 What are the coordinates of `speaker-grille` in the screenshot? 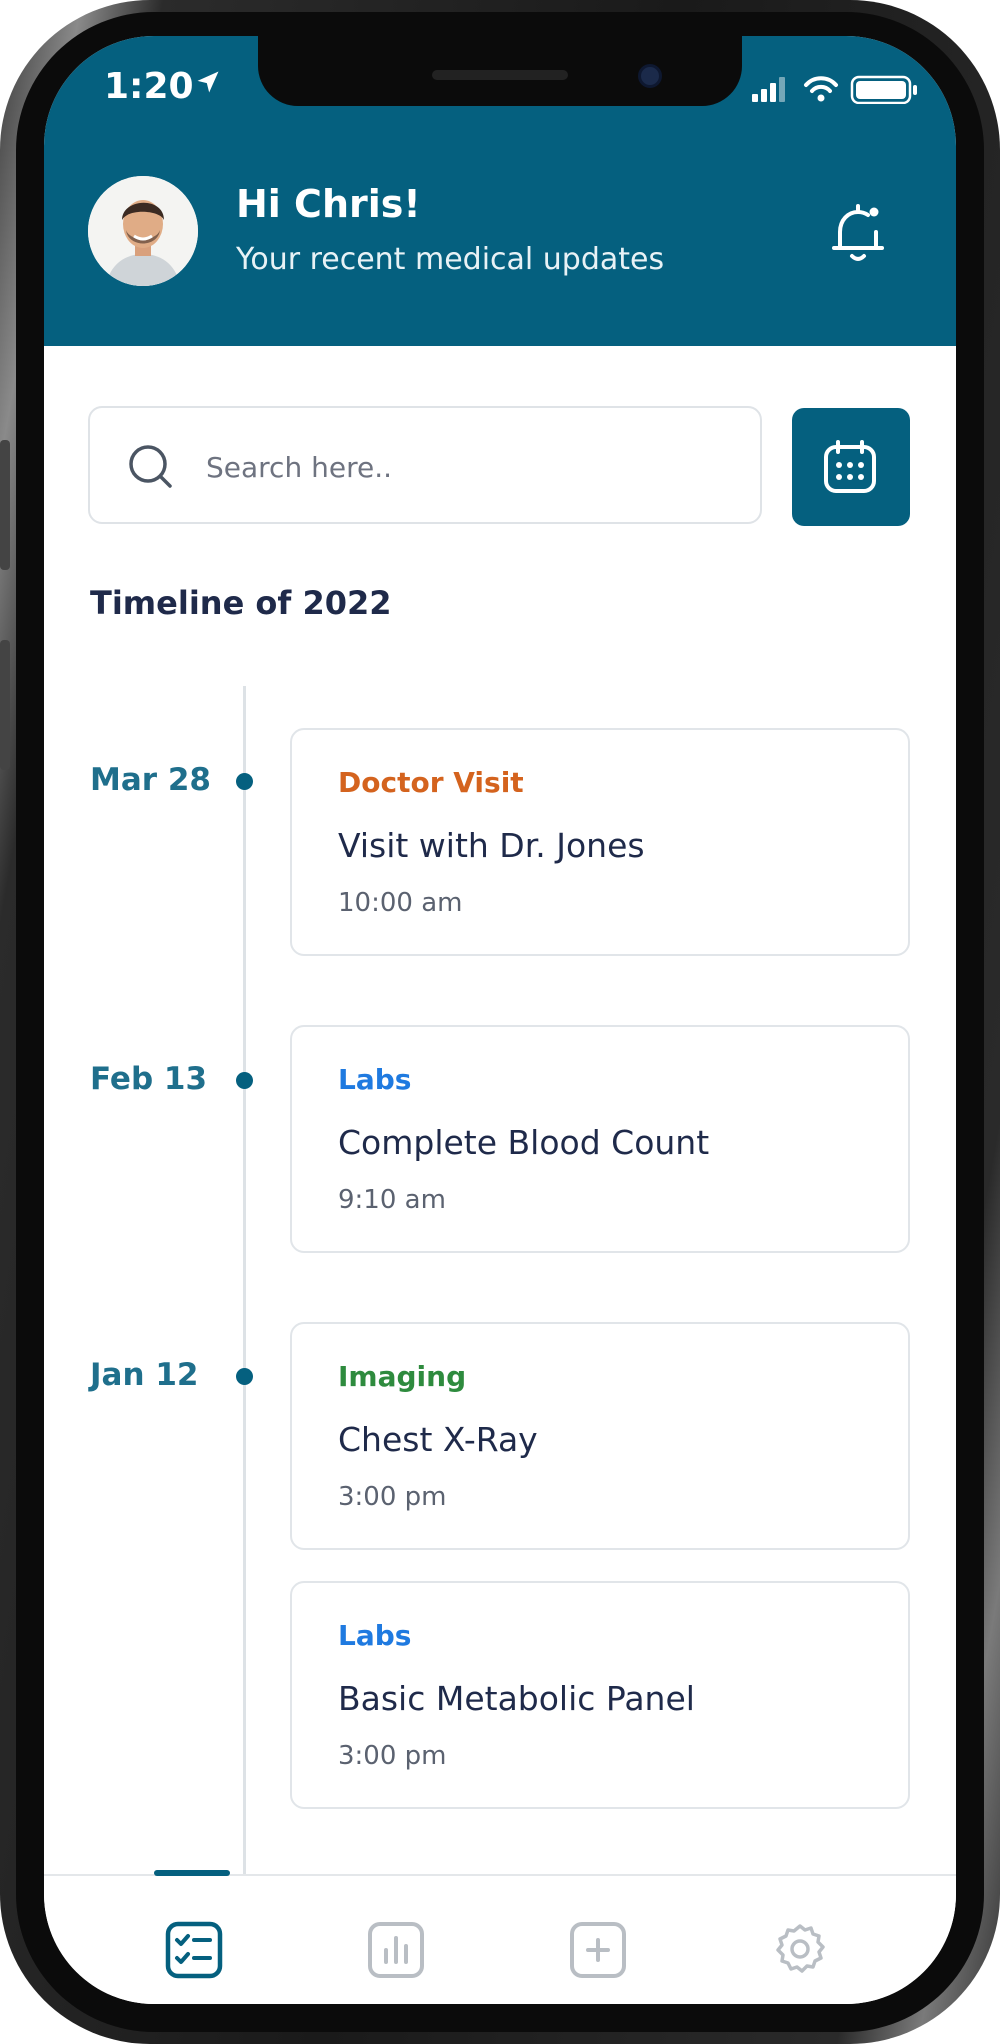 It's located at (500, 75).